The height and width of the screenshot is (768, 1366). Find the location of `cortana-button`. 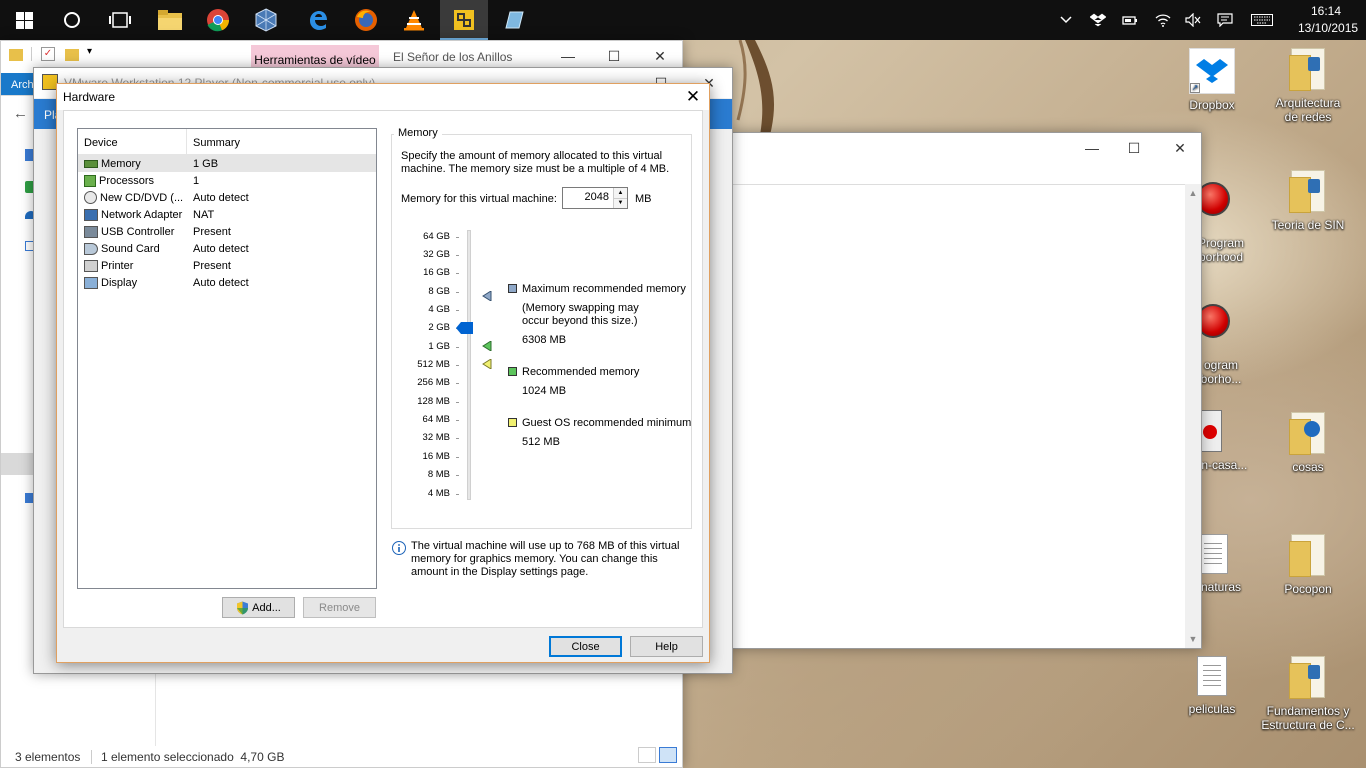

cortana-button is located at coordinates (72, 20).